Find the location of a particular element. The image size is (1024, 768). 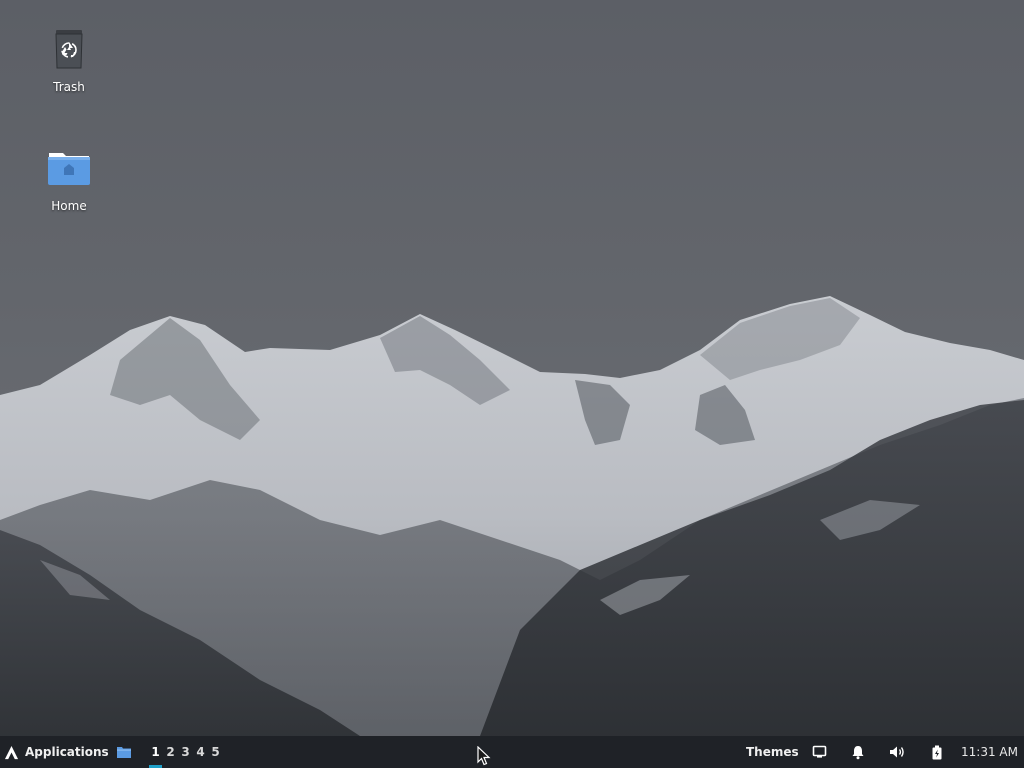

folder-icon is located at coordinates (124, 752).